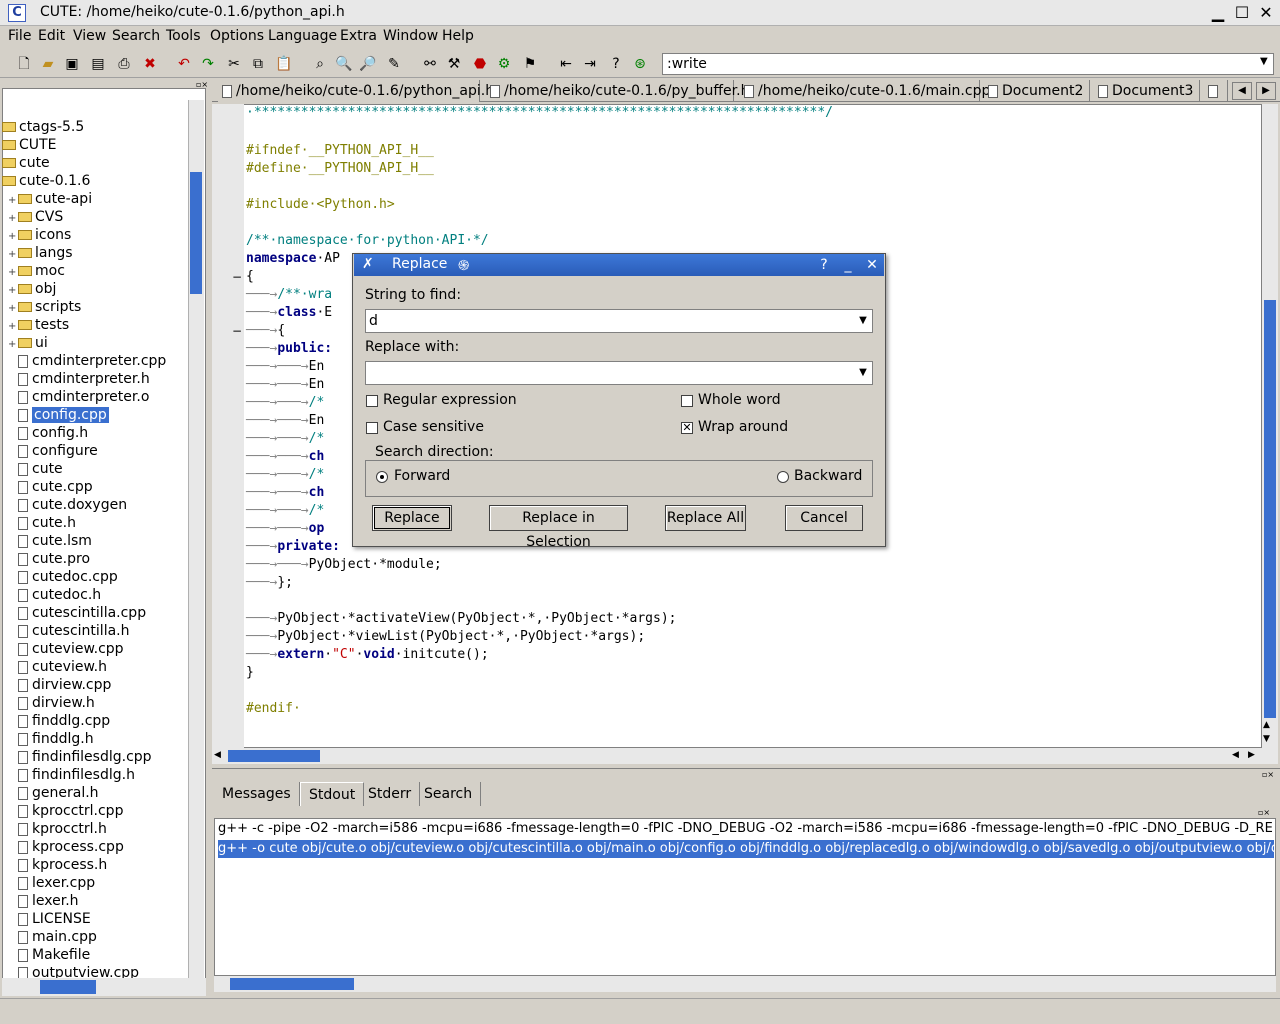  I want to click on tab-overflow, so click(1216, 91).